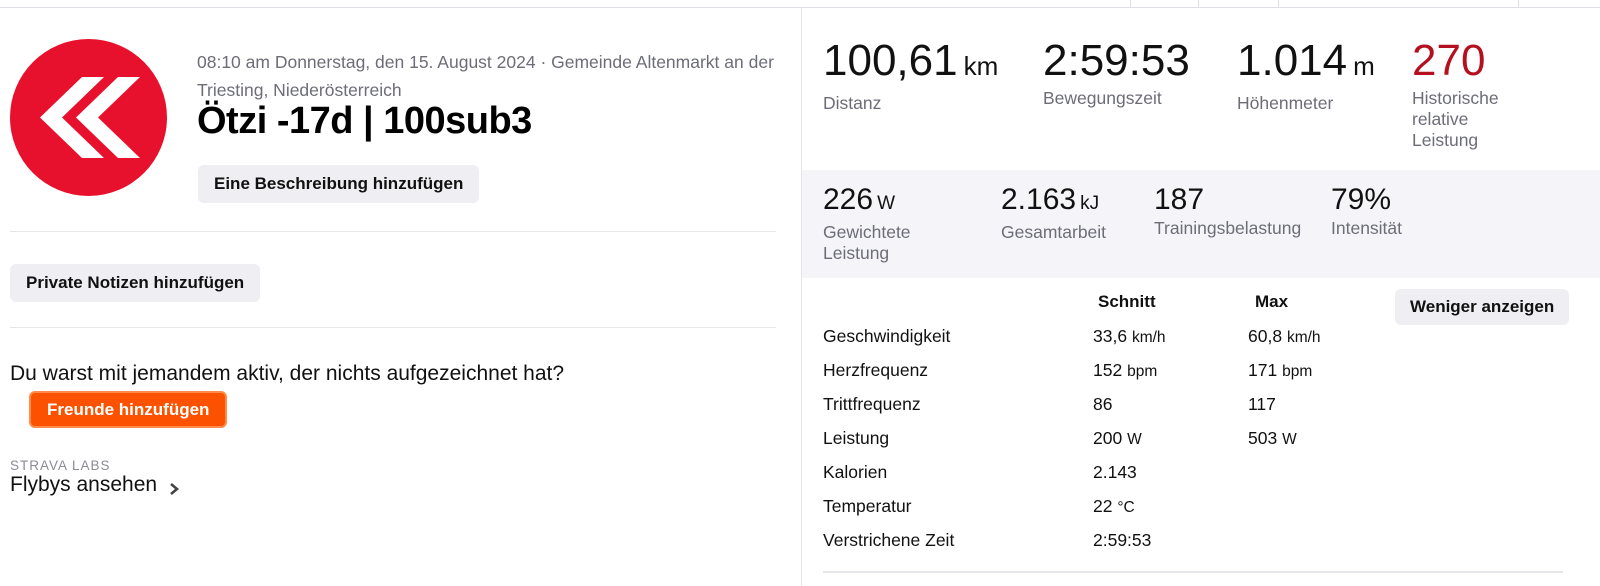 This screenshot has height=586, width=1600. I want to click on stat-label: Distanz, so click(852, 103).